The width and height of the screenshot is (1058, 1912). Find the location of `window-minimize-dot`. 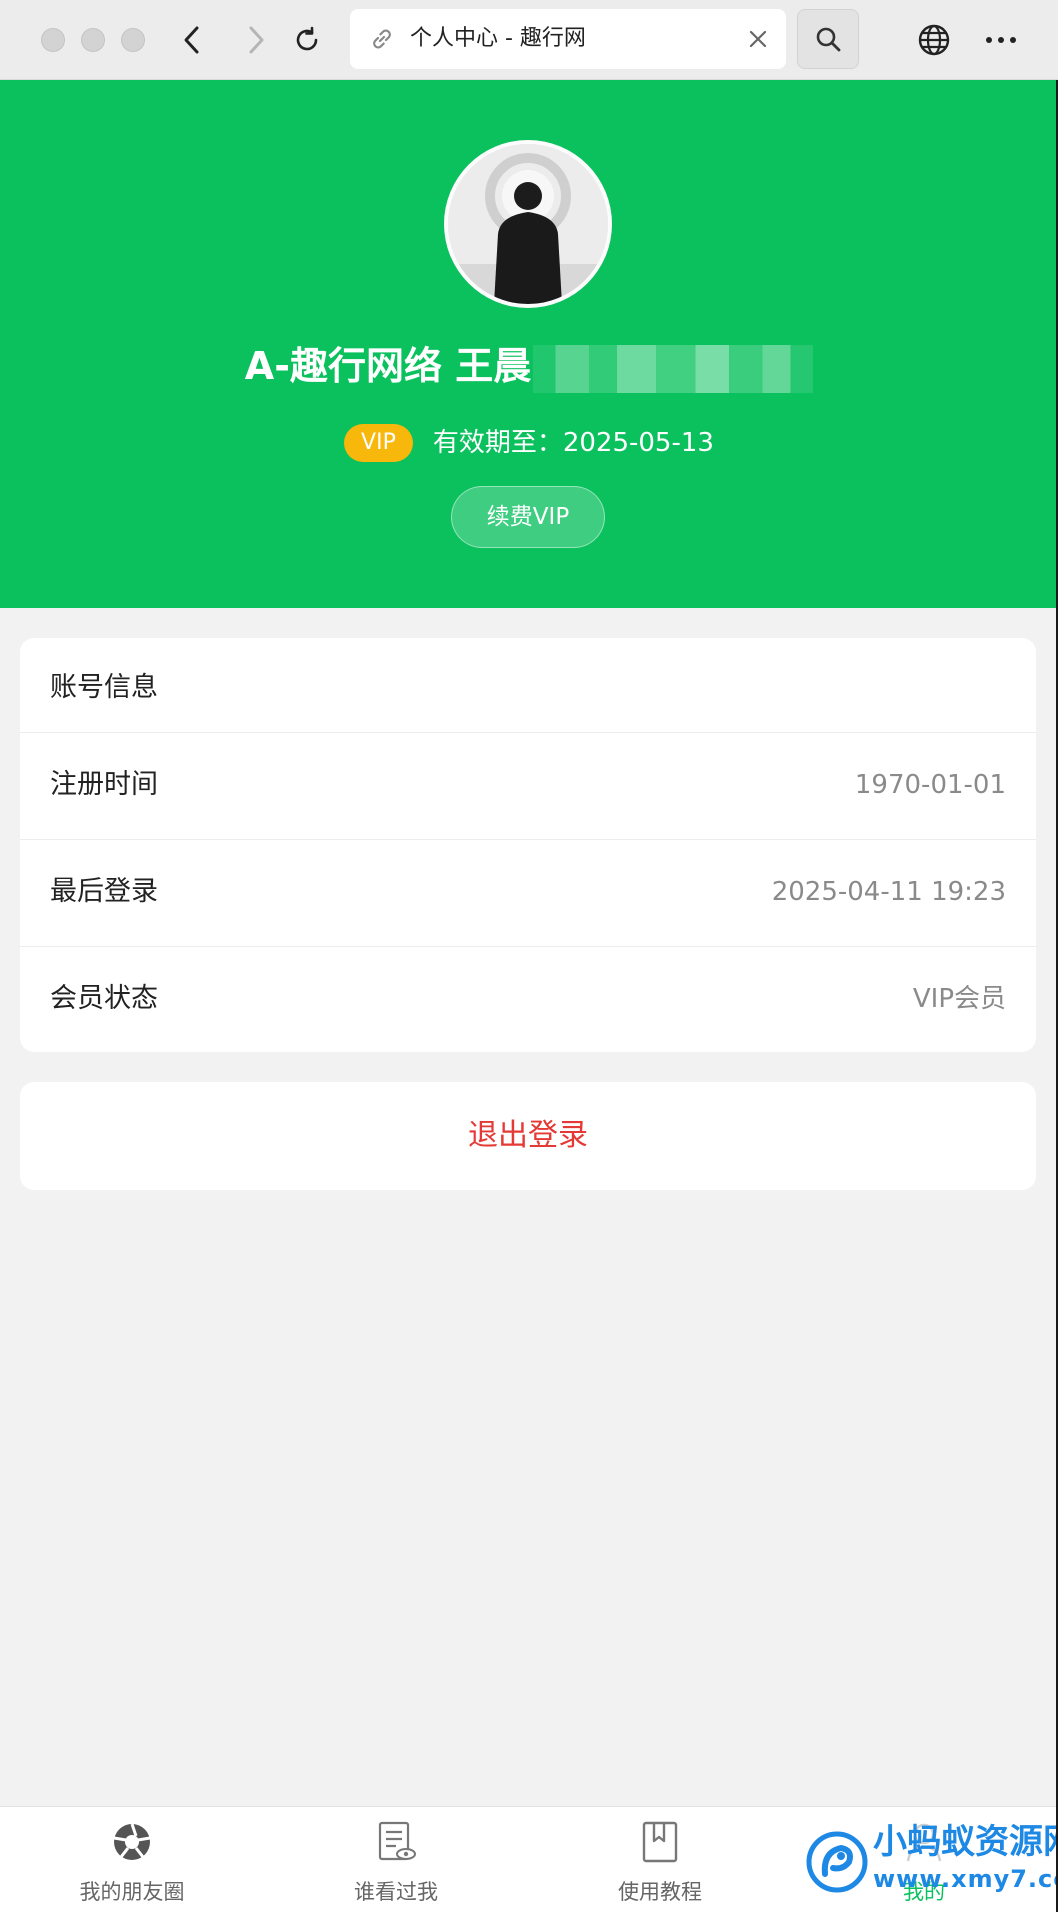

window-minimize-dot is located at coordinates (93, 40).